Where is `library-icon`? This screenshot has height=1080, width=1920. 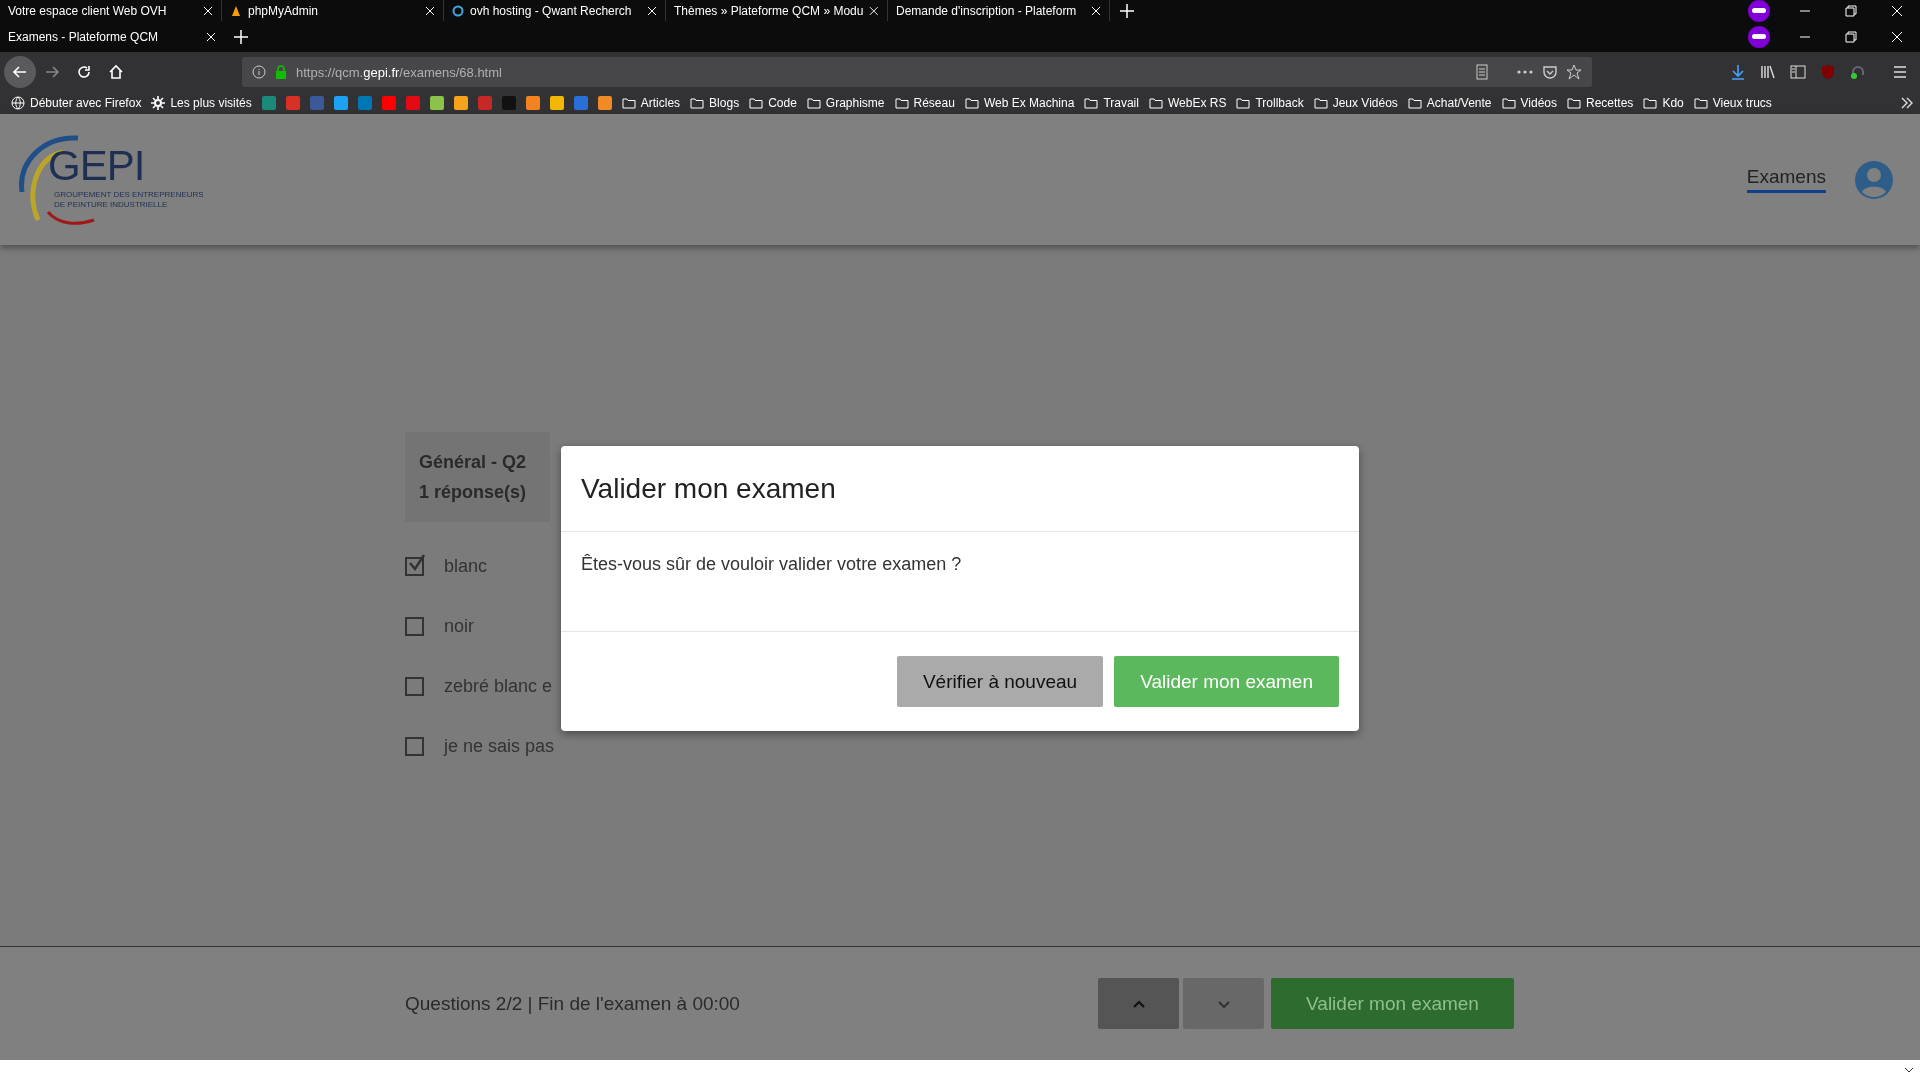
library-icon is located at coordinates (1768, 72).